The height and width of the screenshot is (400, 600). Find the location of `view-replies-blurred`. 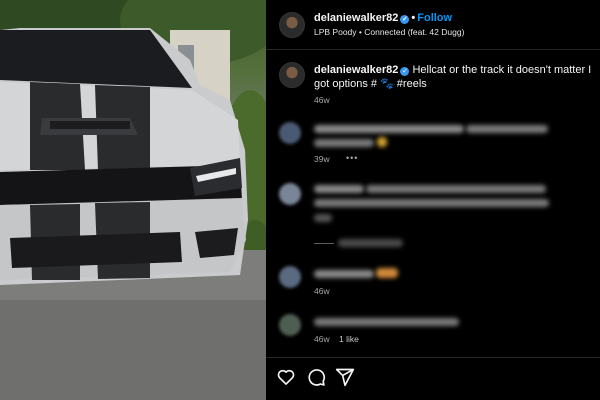

view-replies-blurred is located at coordinates (370, 243).